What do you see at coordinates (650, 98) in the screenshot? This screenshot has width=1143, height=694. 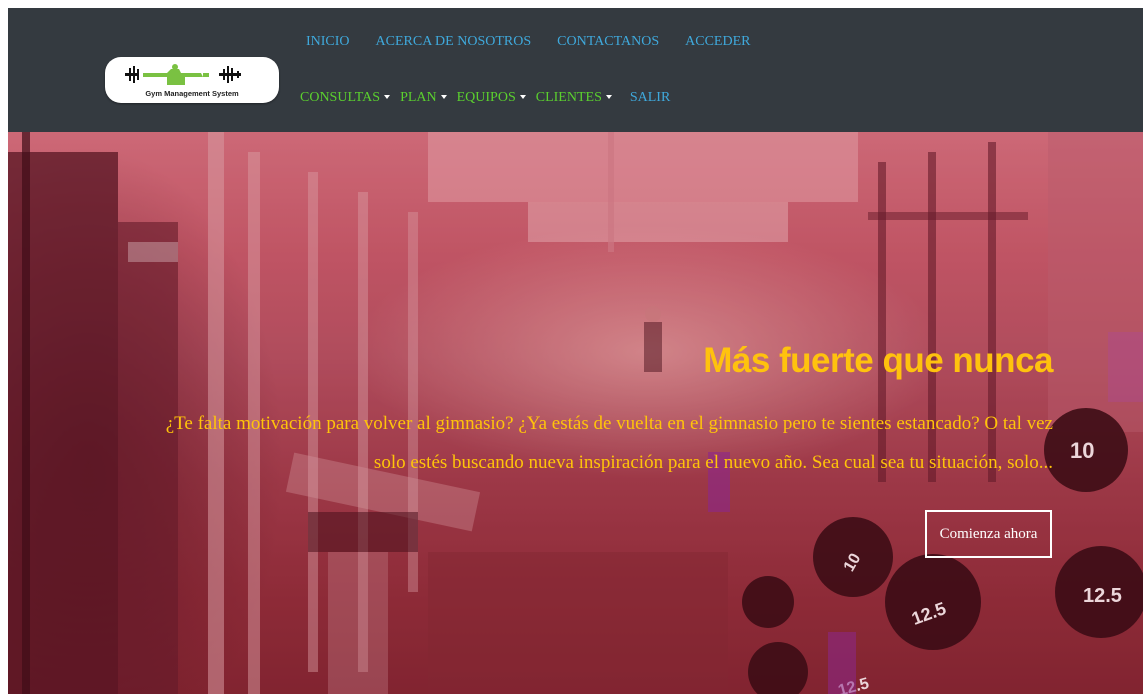 I see `nav-link-salir: SALIR` at bounding box center [650, 98].